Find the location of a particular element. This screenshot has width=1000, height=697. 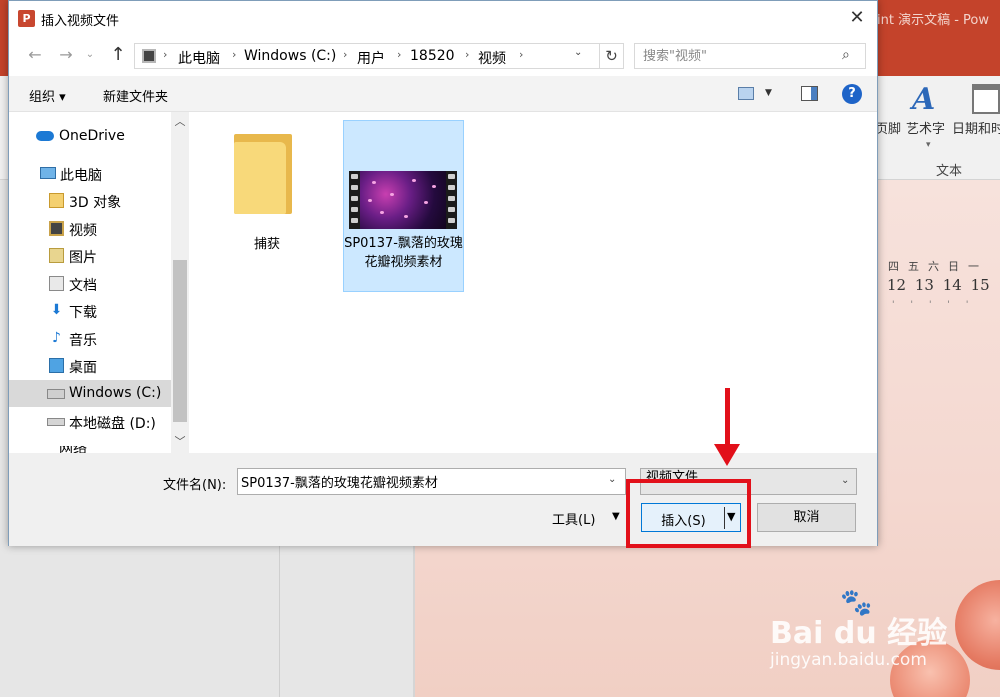

3d-objects-icon is located at coordinates (56, 200).